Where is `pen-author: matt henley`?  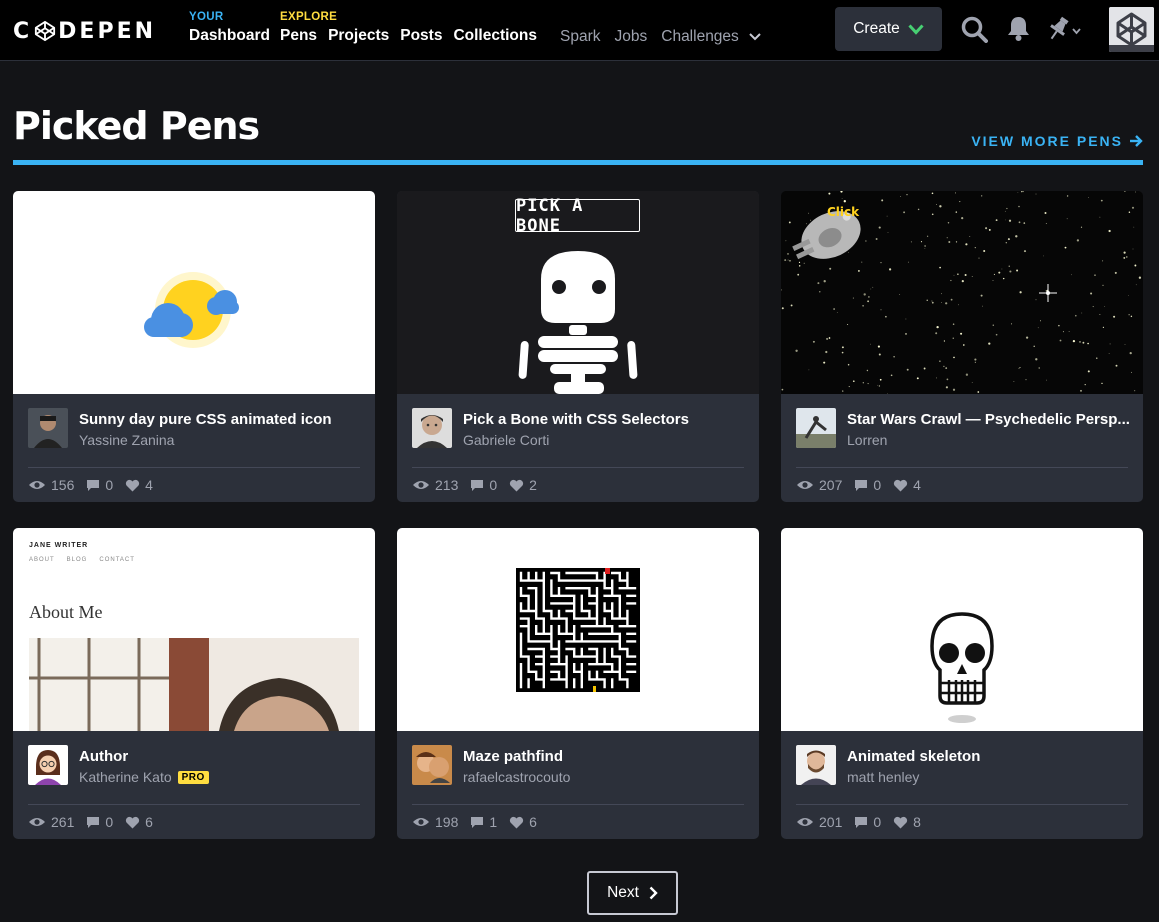
pen-author: matt henley is located at coordinates (883, 777).